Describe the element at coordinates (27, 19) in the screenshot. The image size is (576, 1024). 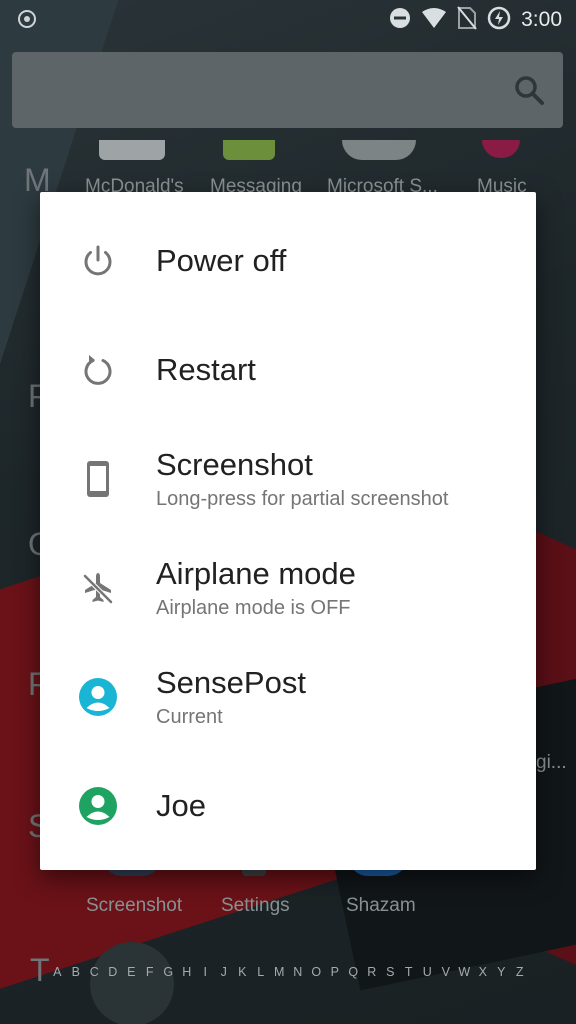
I see `record-icon` at that location.